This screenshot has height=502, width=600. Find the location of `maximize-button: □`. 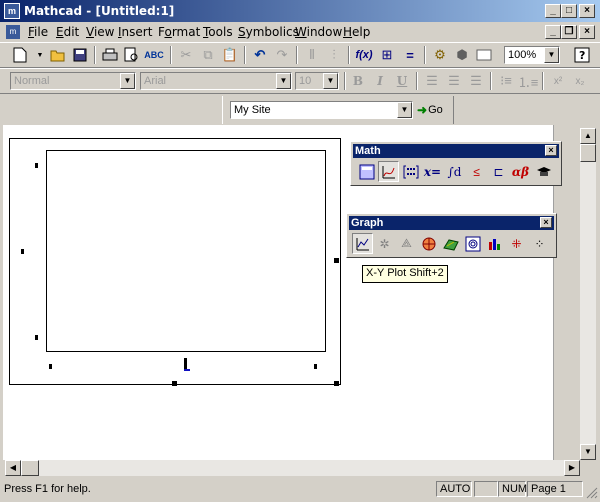

maximize-button: □ is located at coordinates (569, 11).